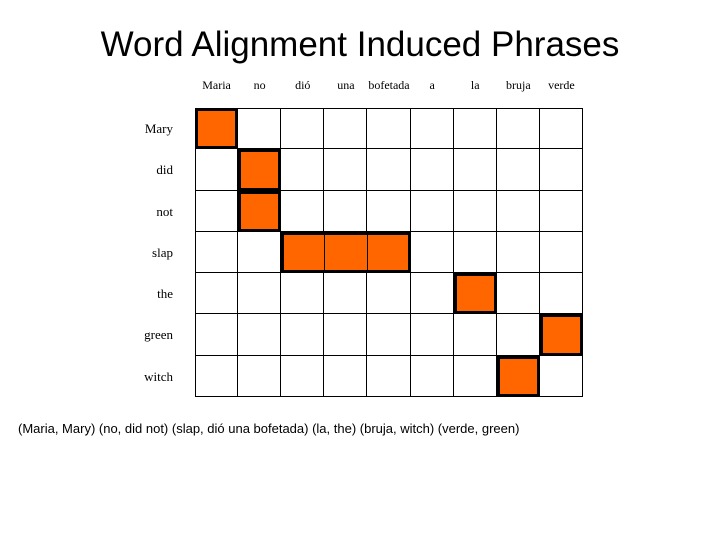 Image resolution: width=720 pixels, height=540 pixels. I want to click on row-label-1: did, so click(164, 170).